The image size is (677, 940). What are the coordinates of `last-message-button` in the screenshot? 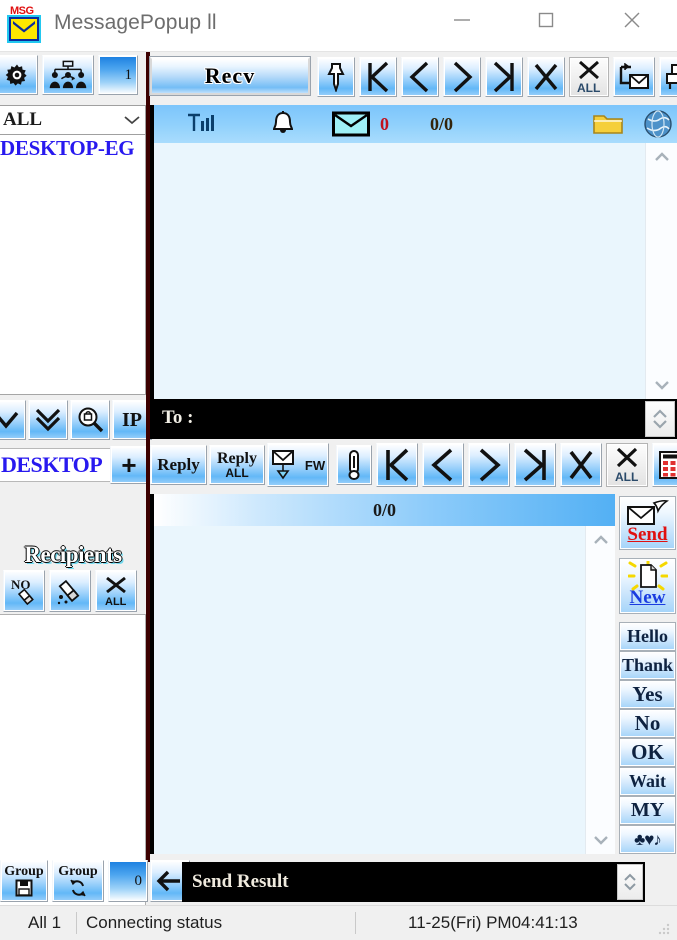 It's located at (504, 77).